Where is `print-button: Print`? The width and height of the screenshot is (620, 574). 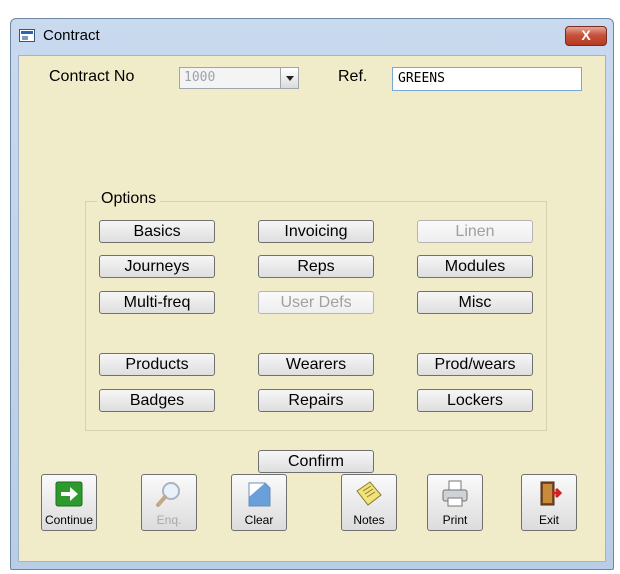 print-button: Print is located at coordinates (455, 502).